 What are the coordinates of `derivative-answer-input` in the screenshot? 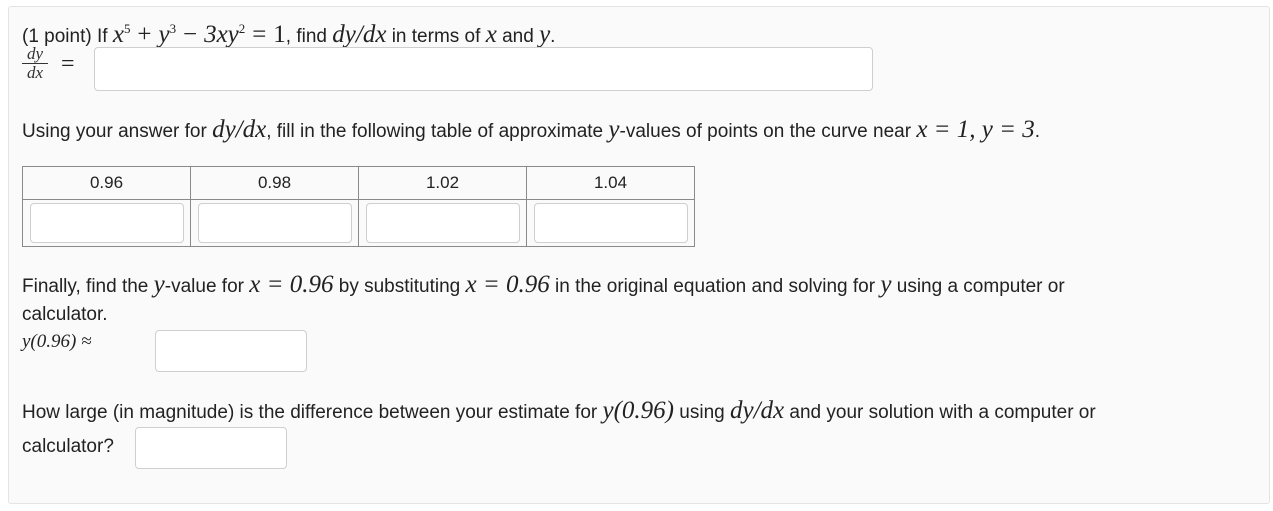 It's located at (483, 69).